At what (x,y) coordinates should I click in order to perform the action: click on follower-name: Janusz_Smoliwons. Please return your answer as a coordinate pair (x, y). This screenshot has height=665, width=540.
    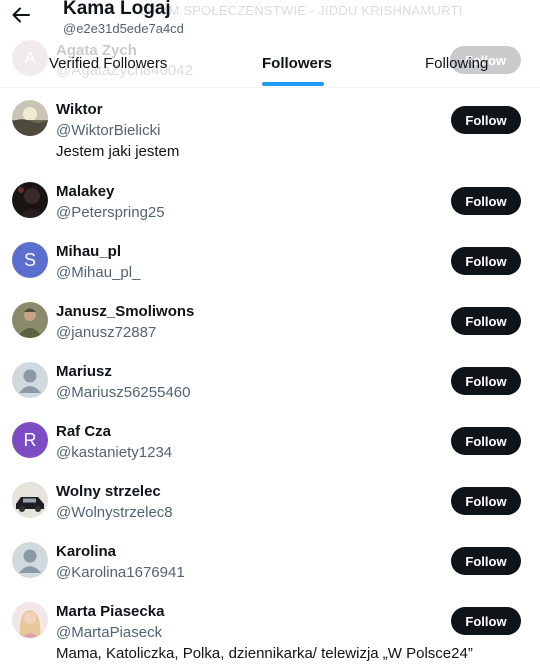
    Looking at the image, I should click on (125, 311).